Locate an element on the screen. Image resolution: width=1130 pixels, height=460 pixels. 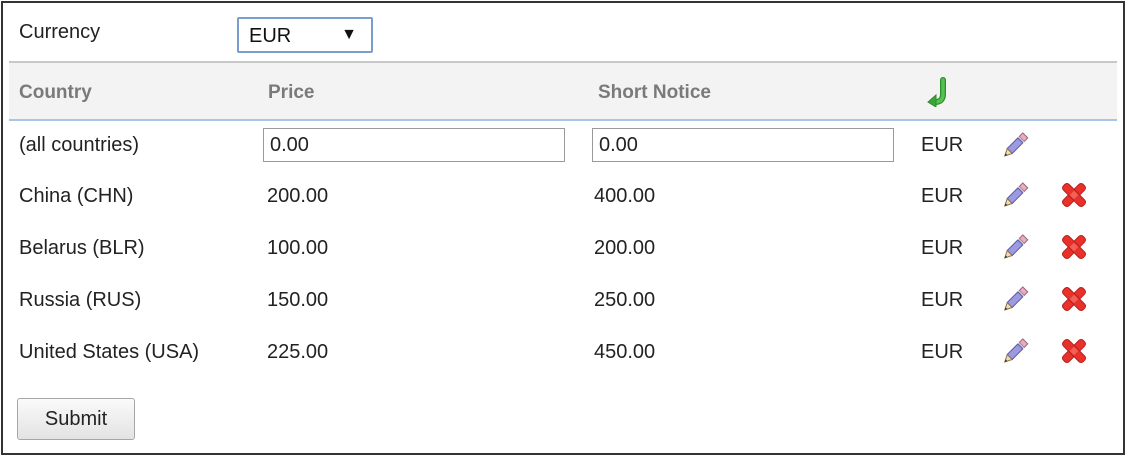
row-price: 200.00 is located at coordinates (298, 196).